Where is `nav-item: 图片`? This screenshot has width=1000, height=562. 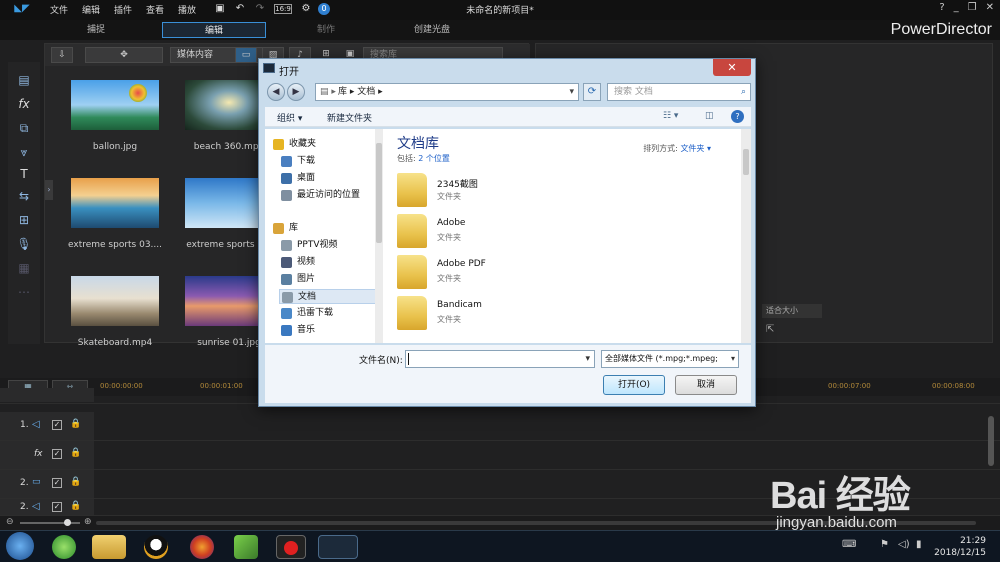 nav-item: 图片 is located at coordinates (329, 279).